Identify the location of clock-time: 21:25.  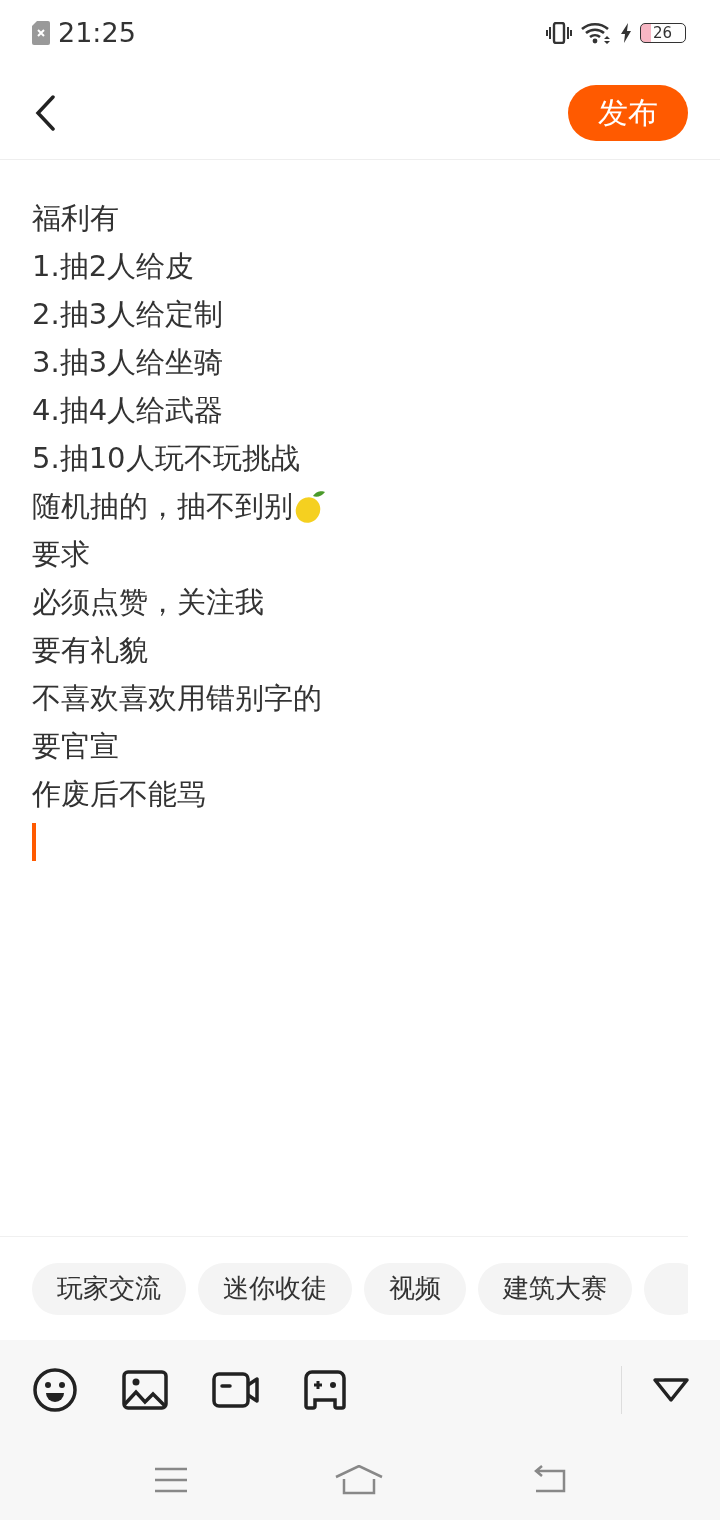
(97, 32).